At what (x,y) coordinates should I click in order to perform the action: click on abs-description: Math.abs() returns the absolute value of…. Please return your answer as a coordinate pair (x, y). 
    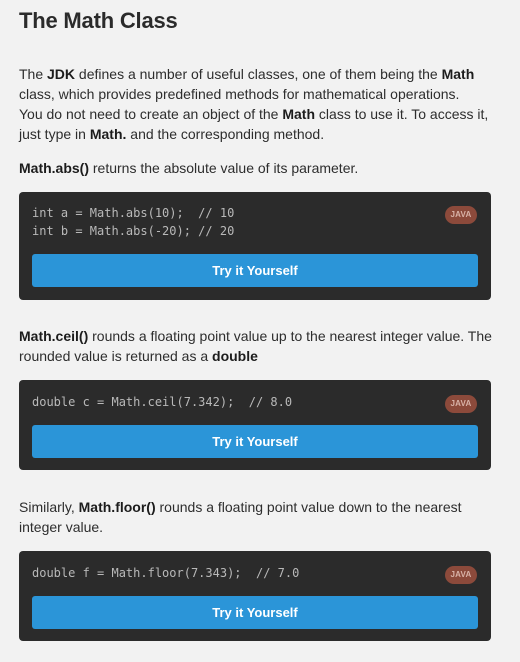
    Looking at the image, I should click on (260, 168).